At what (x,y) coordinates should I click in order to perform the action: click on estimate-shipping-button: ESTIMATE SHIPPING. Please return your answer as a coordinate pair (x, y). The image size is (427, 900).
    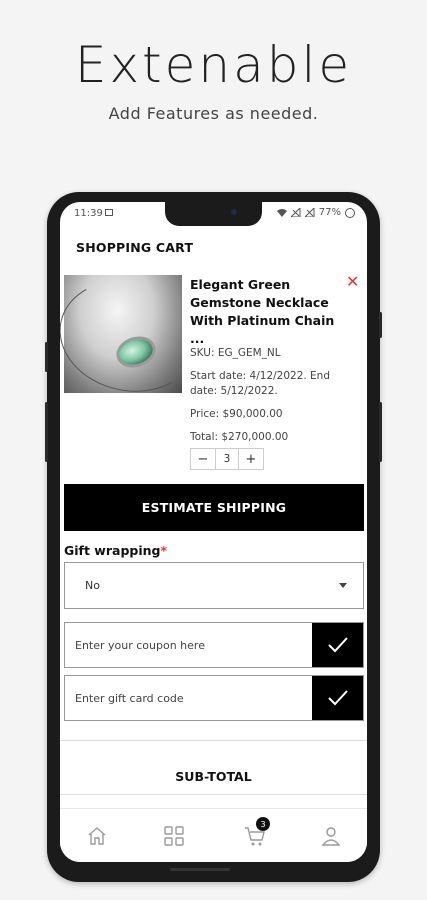
    Looking at the image, I should click on (214, 507).